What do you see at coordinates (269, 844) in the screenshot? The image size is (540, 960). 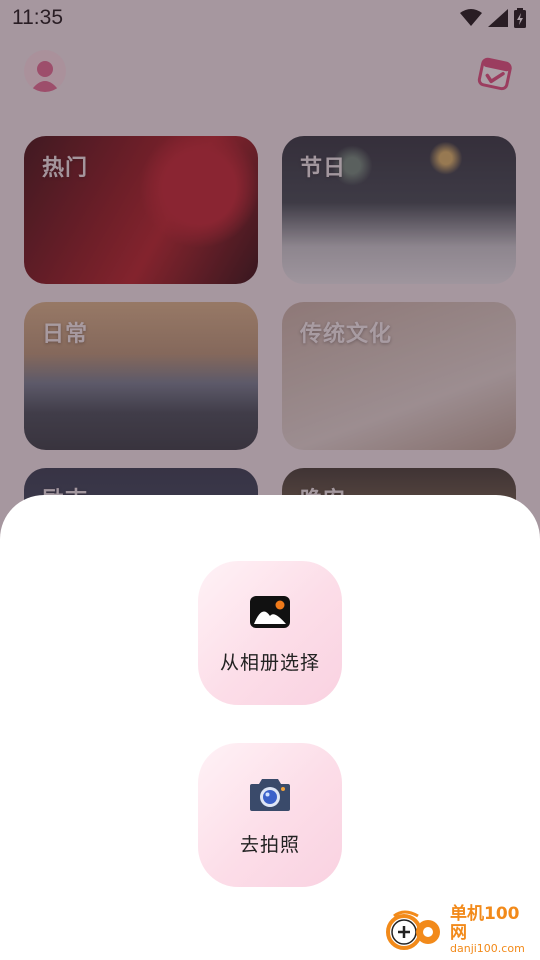 I see `option-label: 去拍照` at bounding box center [269, 844].